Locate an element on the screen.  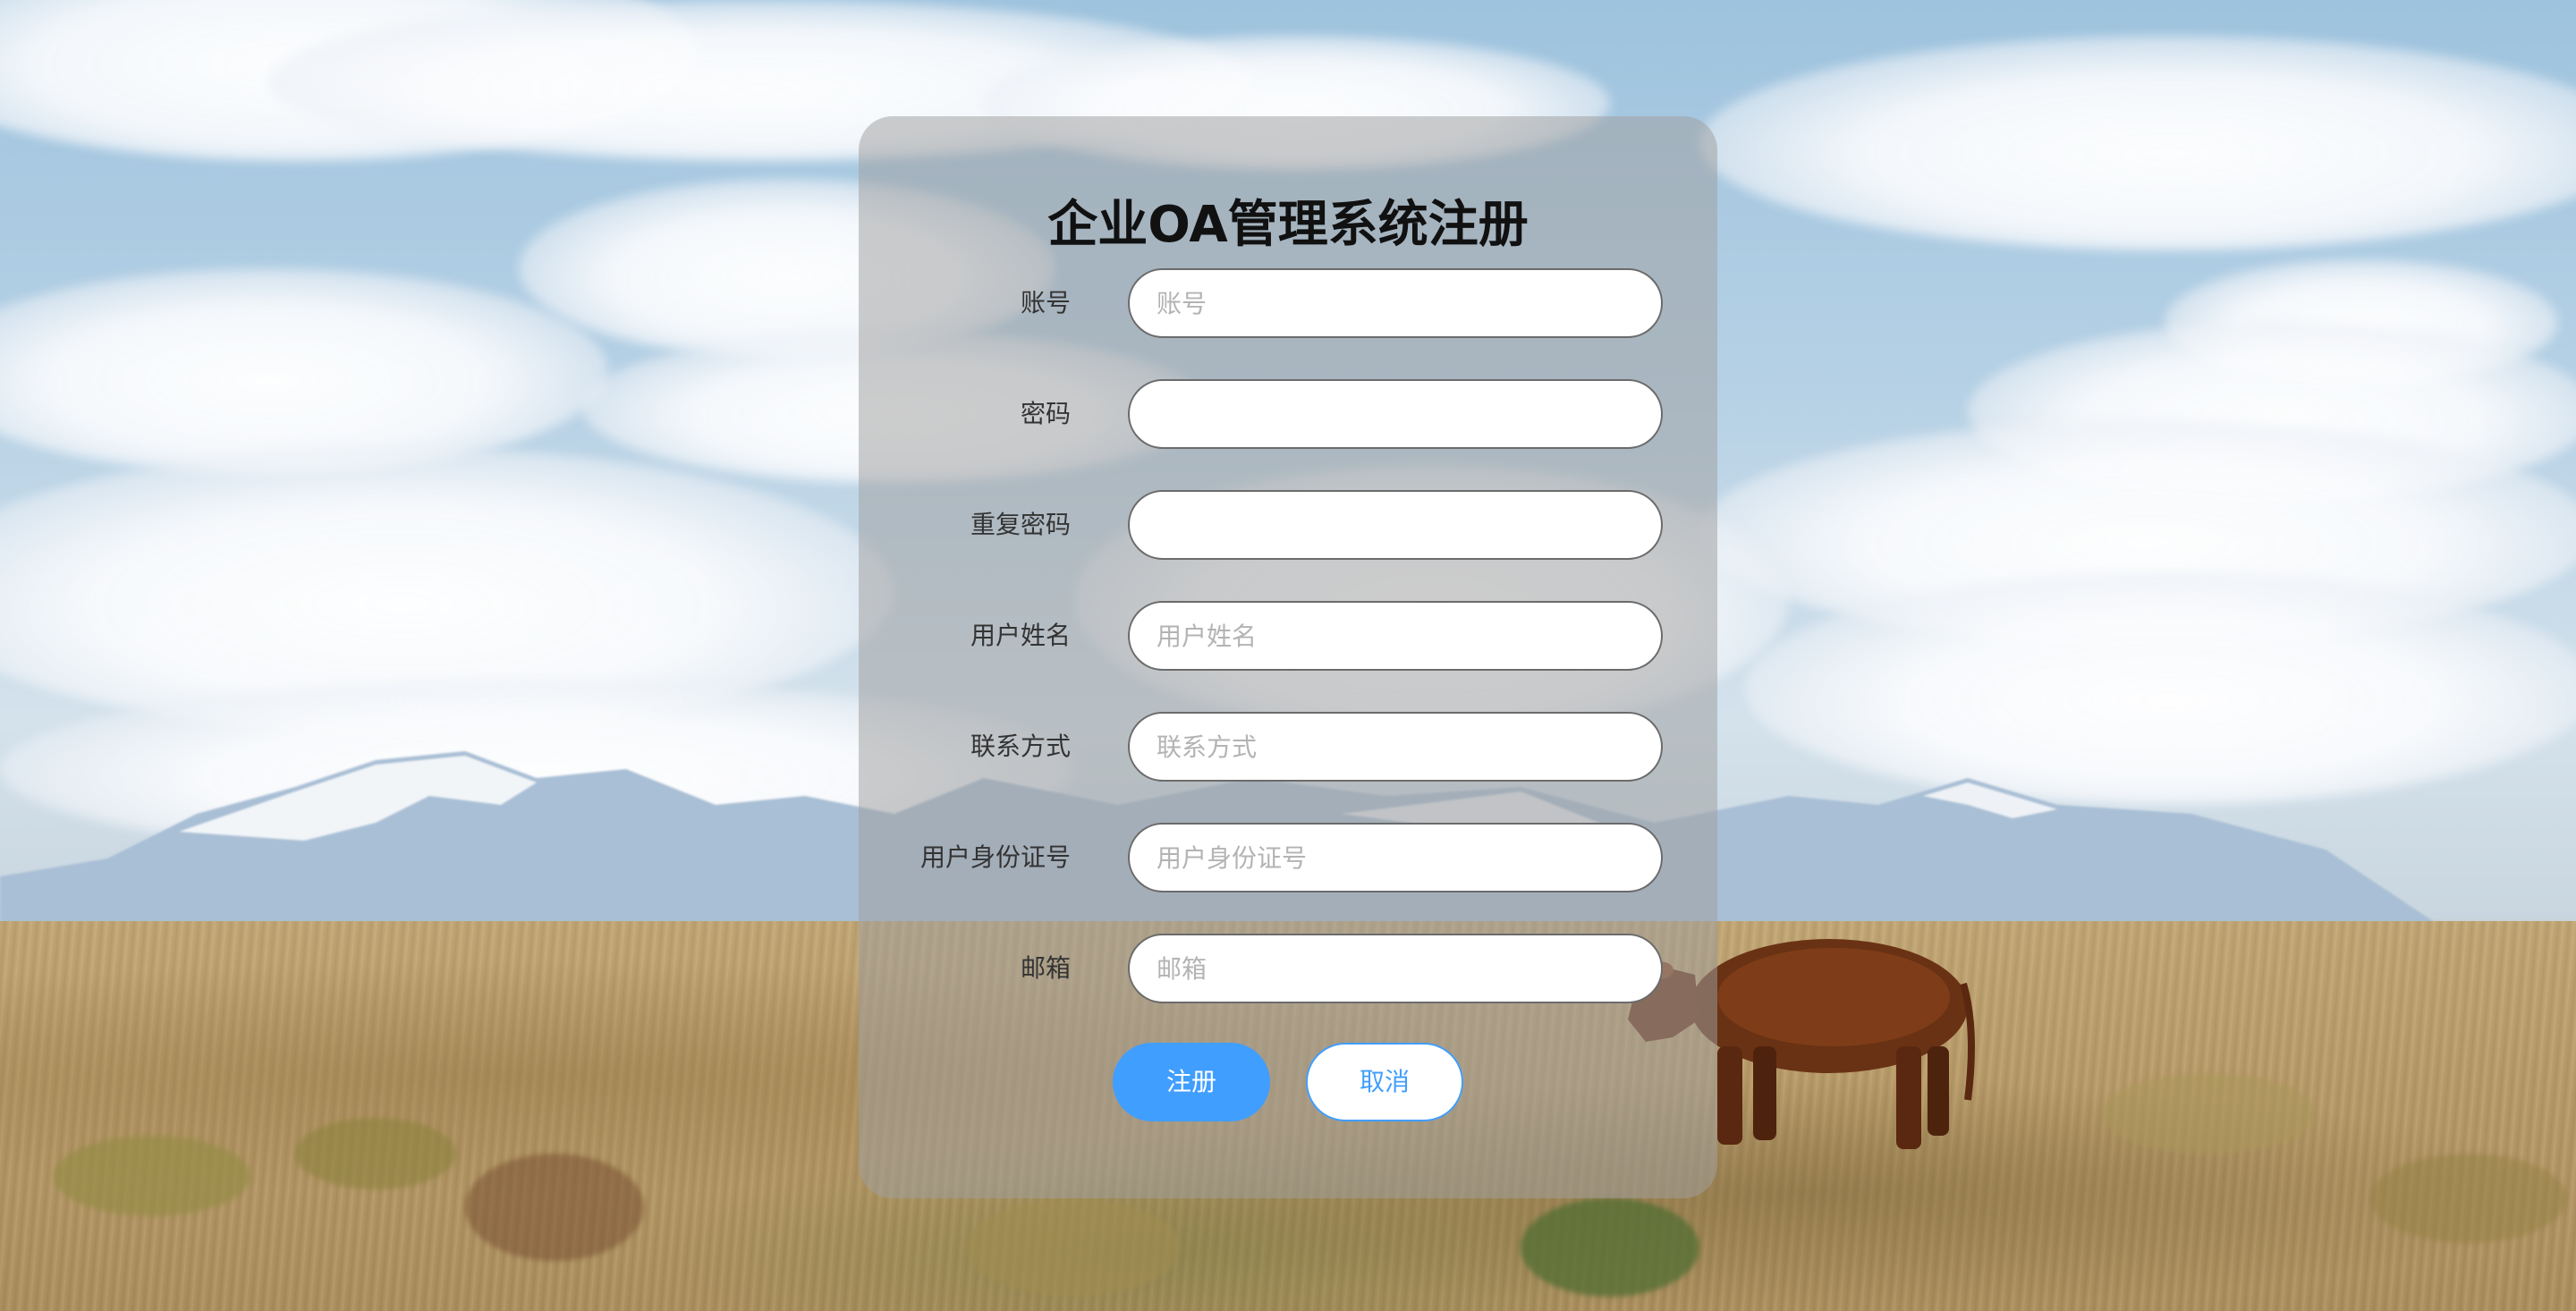
contact-input is located at coordinates (1395, 747).